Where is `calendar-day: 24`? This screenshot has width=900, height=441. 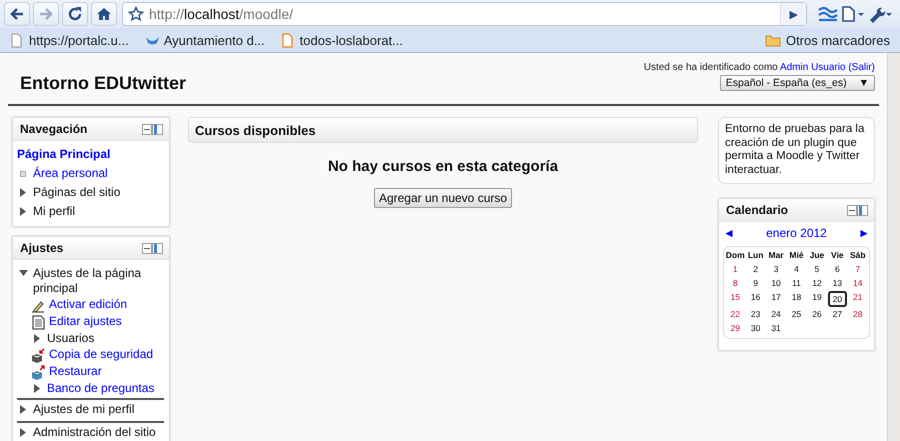 calendar-day: 24 is located at coordinates (776, 314).